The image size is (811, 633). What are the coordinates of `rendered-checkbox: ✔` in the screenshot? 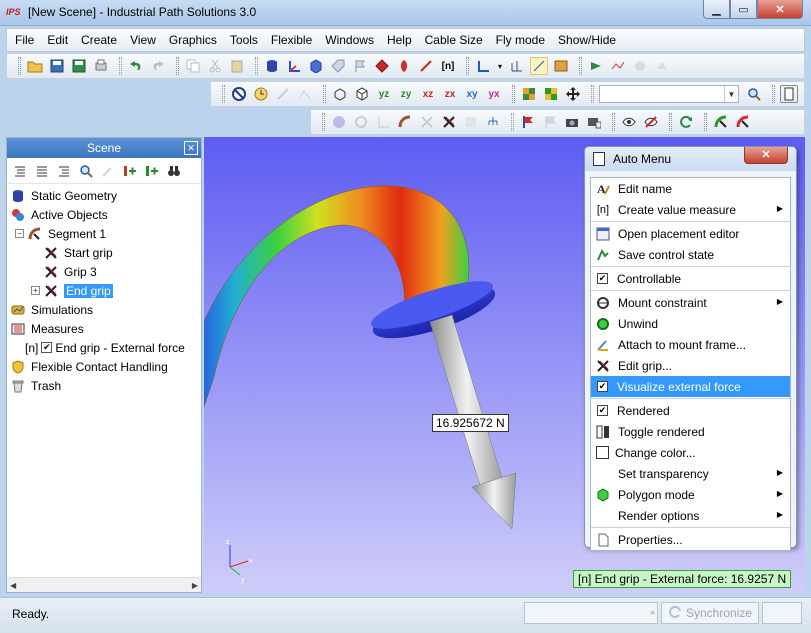 It's located at (602, 410).